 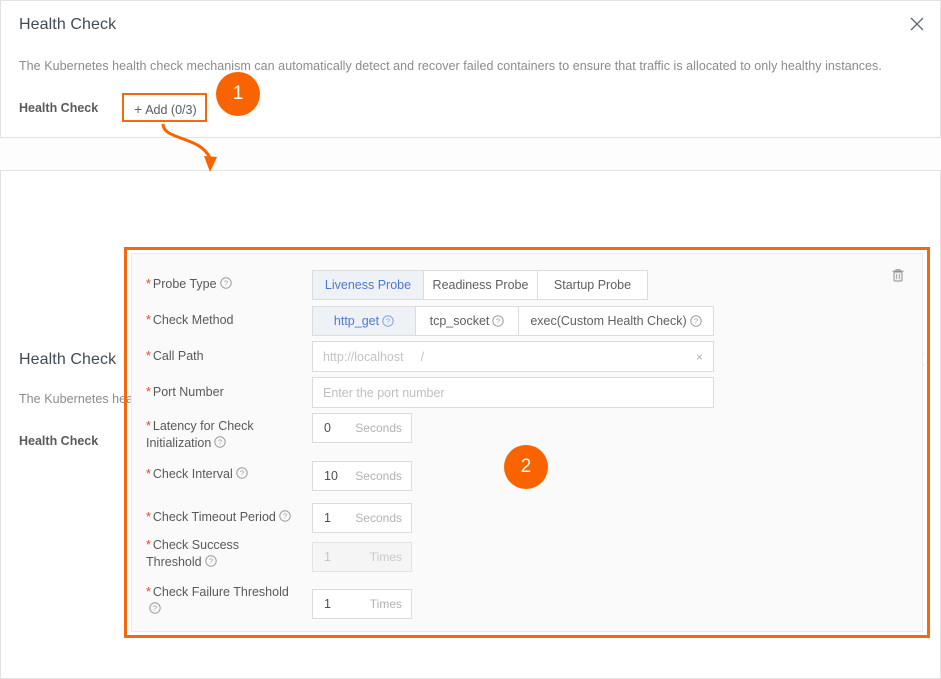 I want to click on check-timeout-value: 1, so click(x=327, y=518).